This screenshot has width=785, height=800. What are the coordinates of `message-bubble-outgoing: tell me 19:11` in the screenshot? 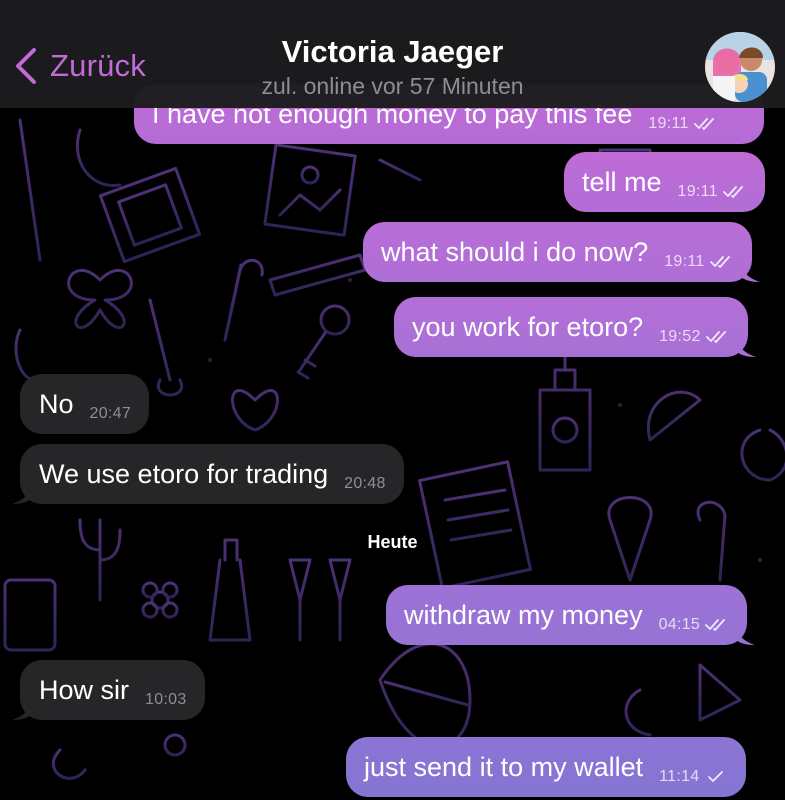 It's located at (664, 182).